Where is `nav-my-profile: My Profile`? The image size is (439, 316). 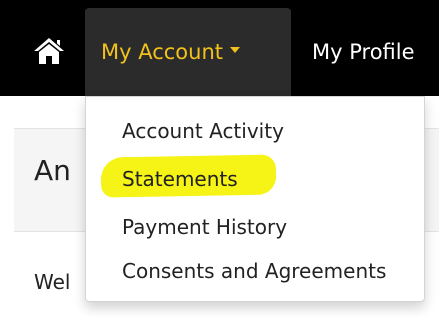
nav-my-profile: My Profile is located at coordinates (363, 52).